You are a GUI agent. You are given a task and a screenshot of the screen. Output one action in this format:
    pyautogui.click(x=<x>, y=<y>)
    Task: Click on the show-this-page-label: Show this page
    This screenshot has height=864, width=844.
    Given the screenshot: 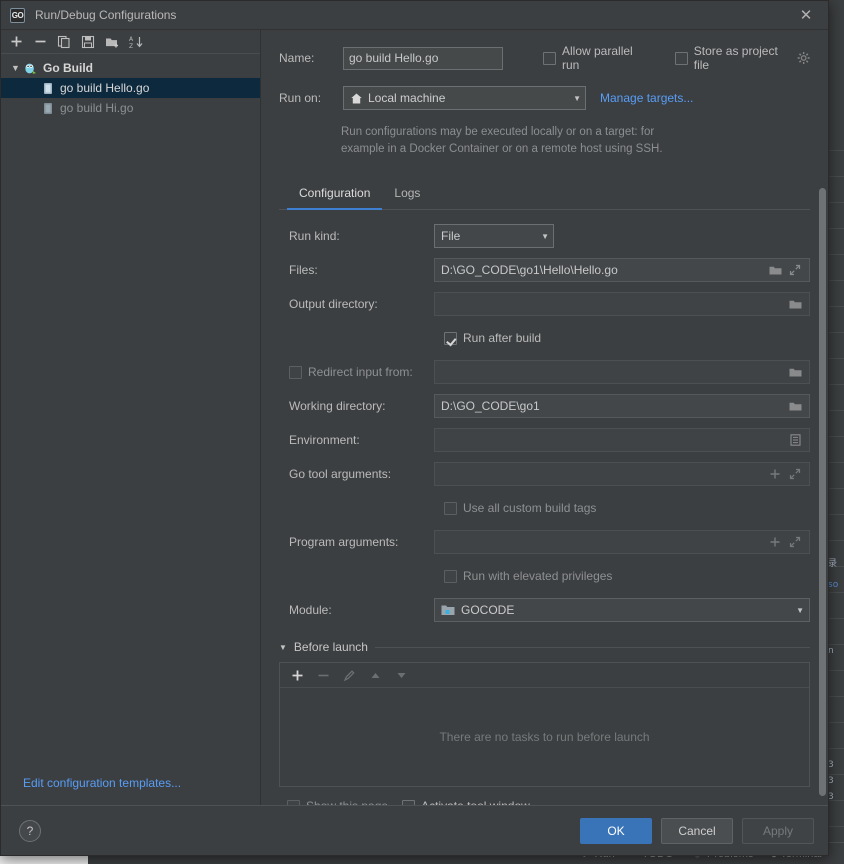 What is the action you would take?
    pyautogui.click(x=347, y=802)
    